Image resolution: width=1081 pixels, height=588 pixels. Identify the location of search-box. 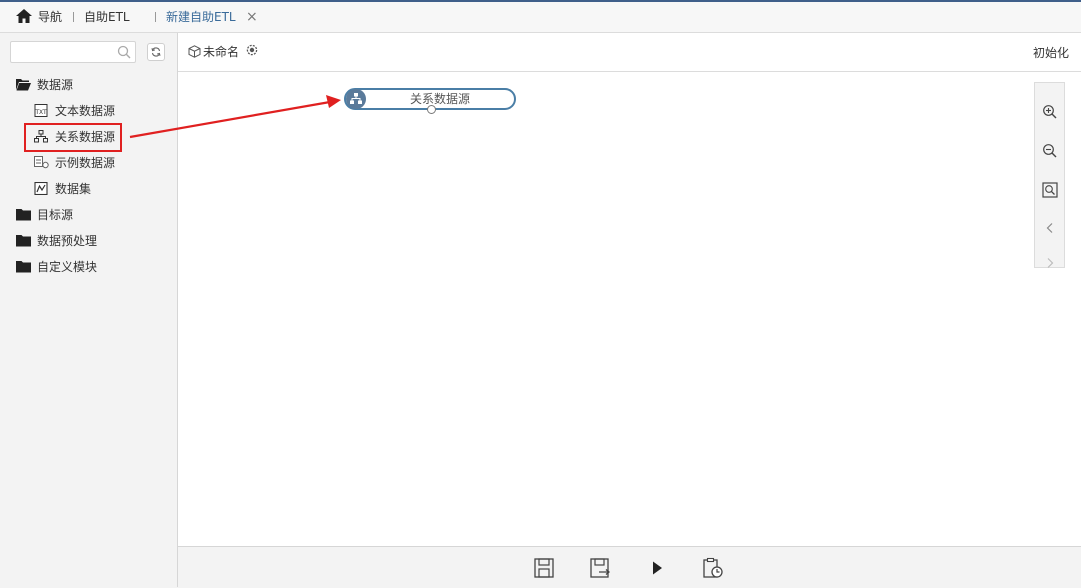
(73, 52).